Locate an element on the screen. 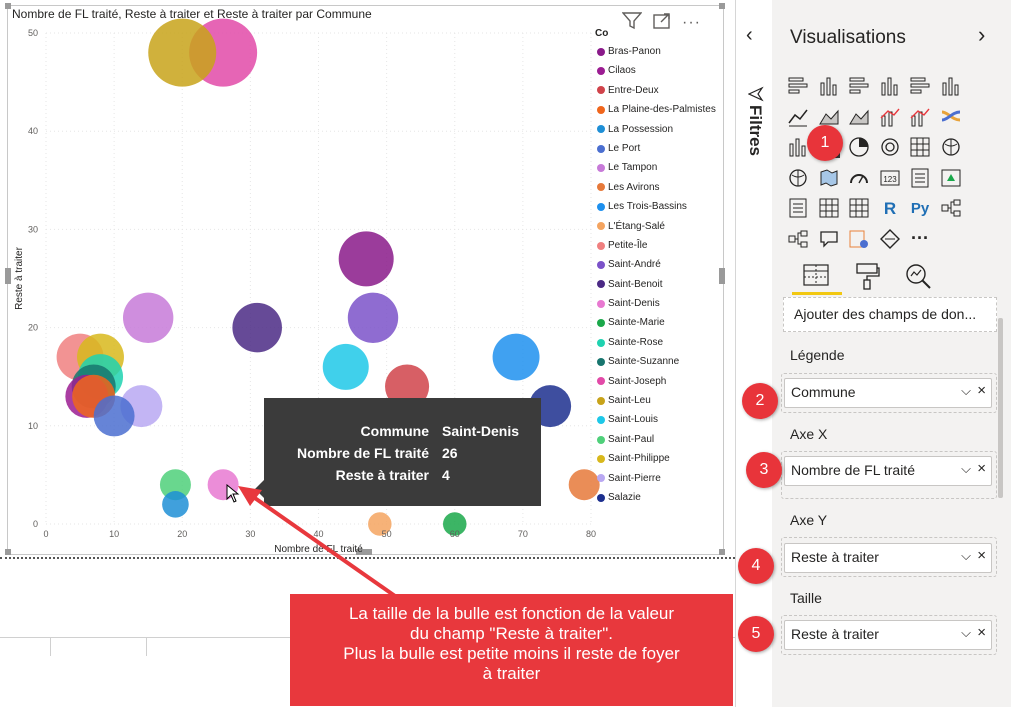 The width and height of the screenshot is (1011, 707). slicer-icon is located at coordinates (798, 208).